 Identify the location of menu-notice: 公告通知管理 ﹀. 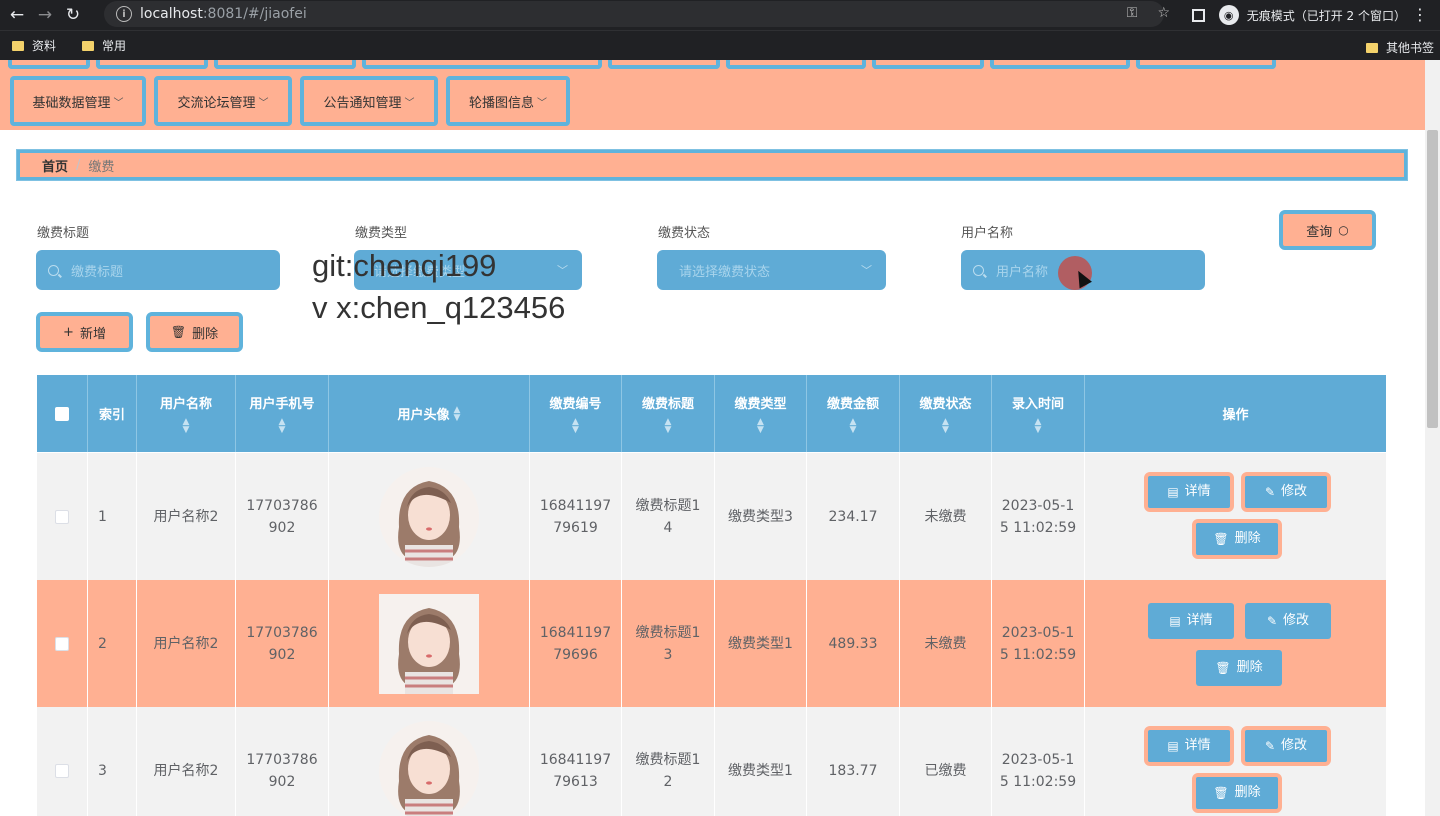
(369, 101).